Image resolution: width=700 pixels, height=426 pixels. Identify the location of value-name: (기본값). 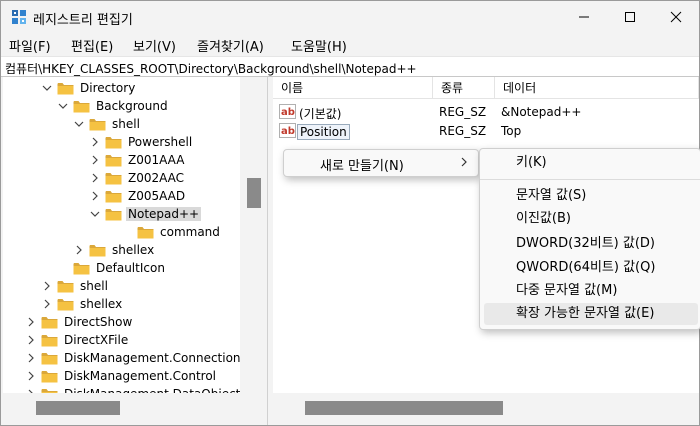
(320, 114).